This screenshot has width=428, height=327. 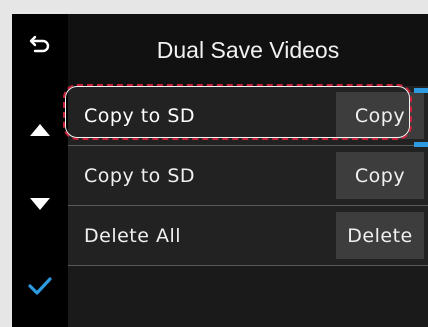 I want to click on back-arrow-icon, so click(x=39, y=44).